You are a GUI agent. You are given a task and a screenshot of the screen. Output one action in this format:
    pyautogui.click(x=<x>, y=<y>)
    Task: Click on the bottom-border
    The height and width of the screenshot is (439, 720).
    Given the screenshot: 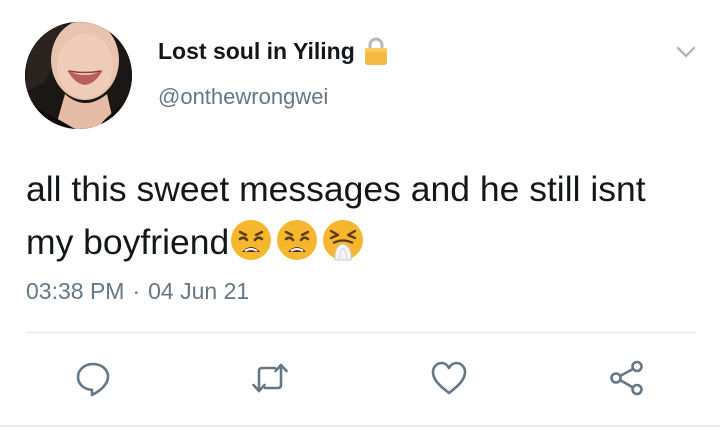 What is the action you would take?
    pyautogui.click(x=360, y=426)
    